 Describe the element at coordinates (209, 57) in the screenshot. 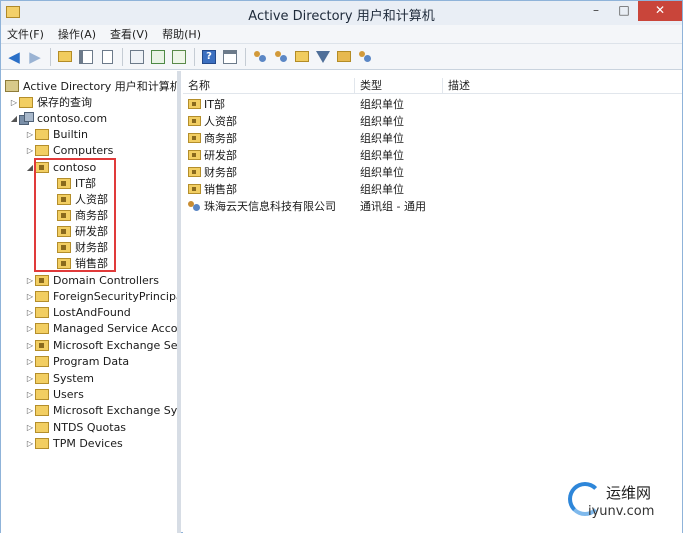

I see `help-icon: ?` at that location.